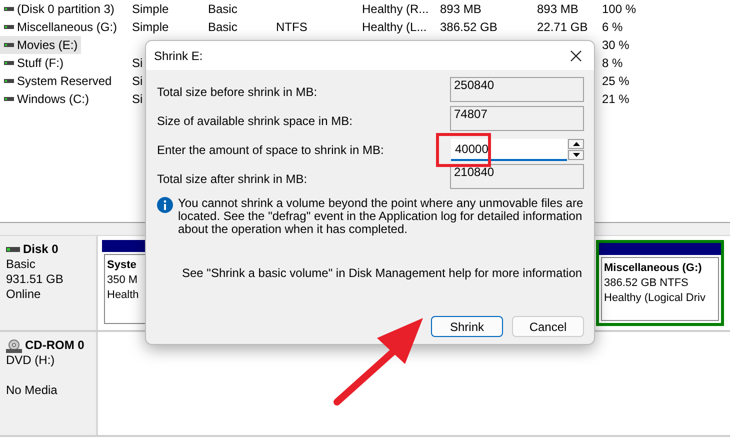 This screenshot has height=438, width=730. I want to click on info-icon, so click(165, 205).